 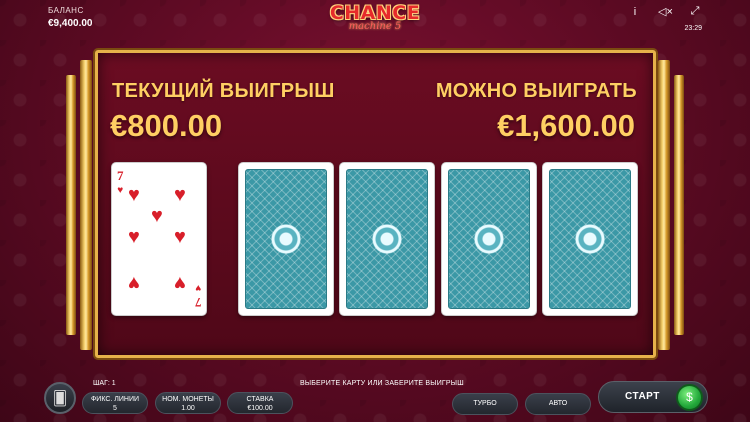 I want to click on frame-pillar-right, so click(x=664, y=205).